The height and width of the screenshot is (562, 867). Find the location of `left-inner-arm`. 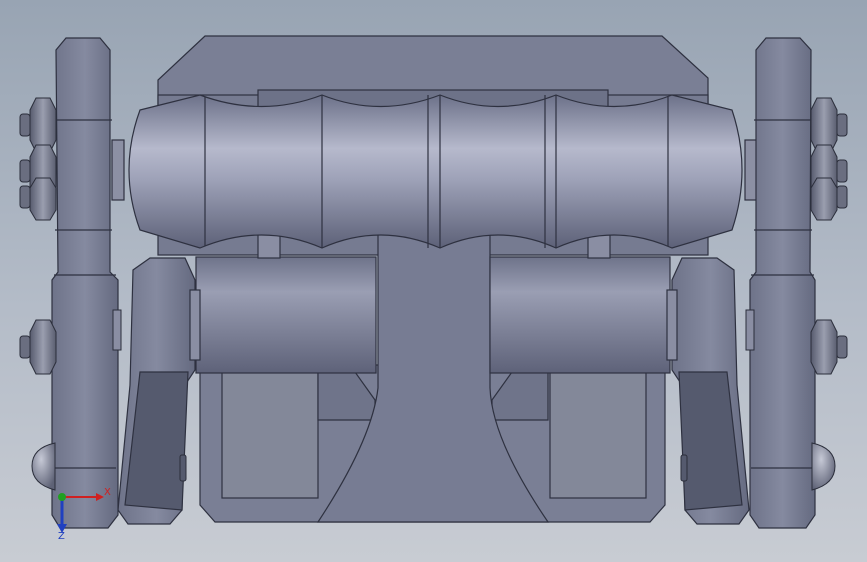

left-inner-arm is located at coordinates (159, 391).